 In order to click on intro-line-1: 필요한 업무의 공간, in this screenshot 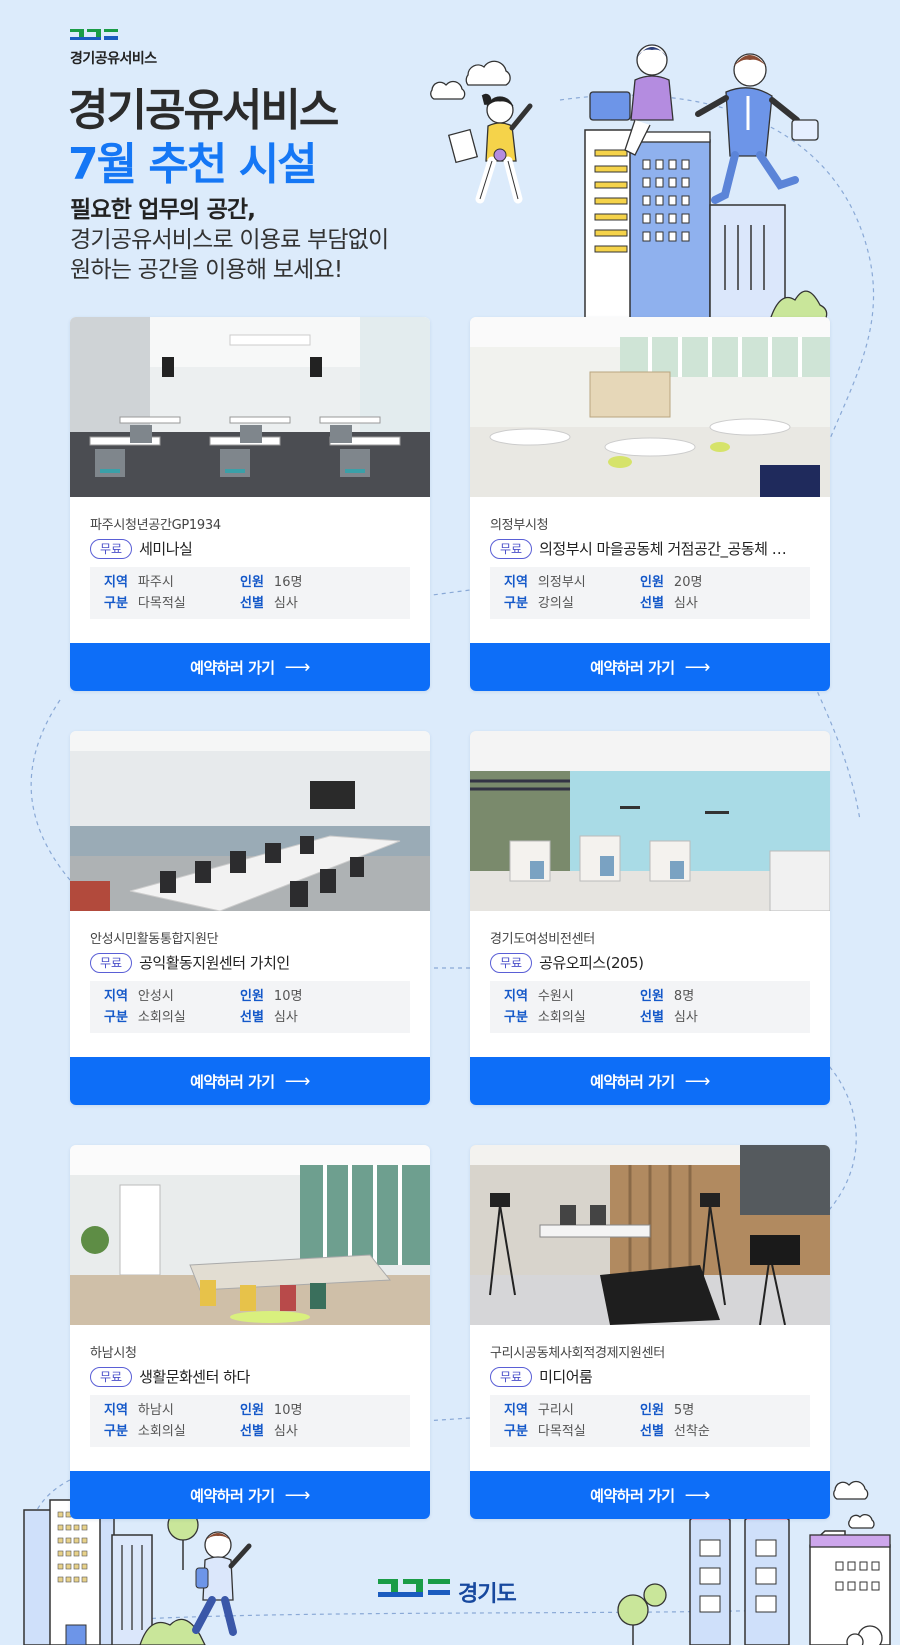, I will do `click(163, 210)`.